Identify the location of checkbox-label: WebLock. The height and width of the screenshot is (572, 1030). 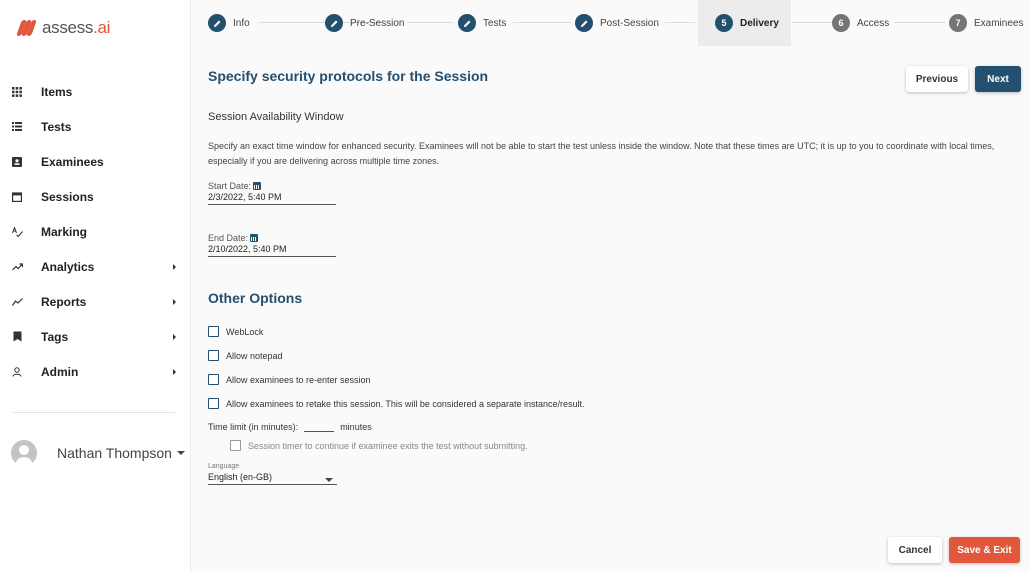
(245, 331).